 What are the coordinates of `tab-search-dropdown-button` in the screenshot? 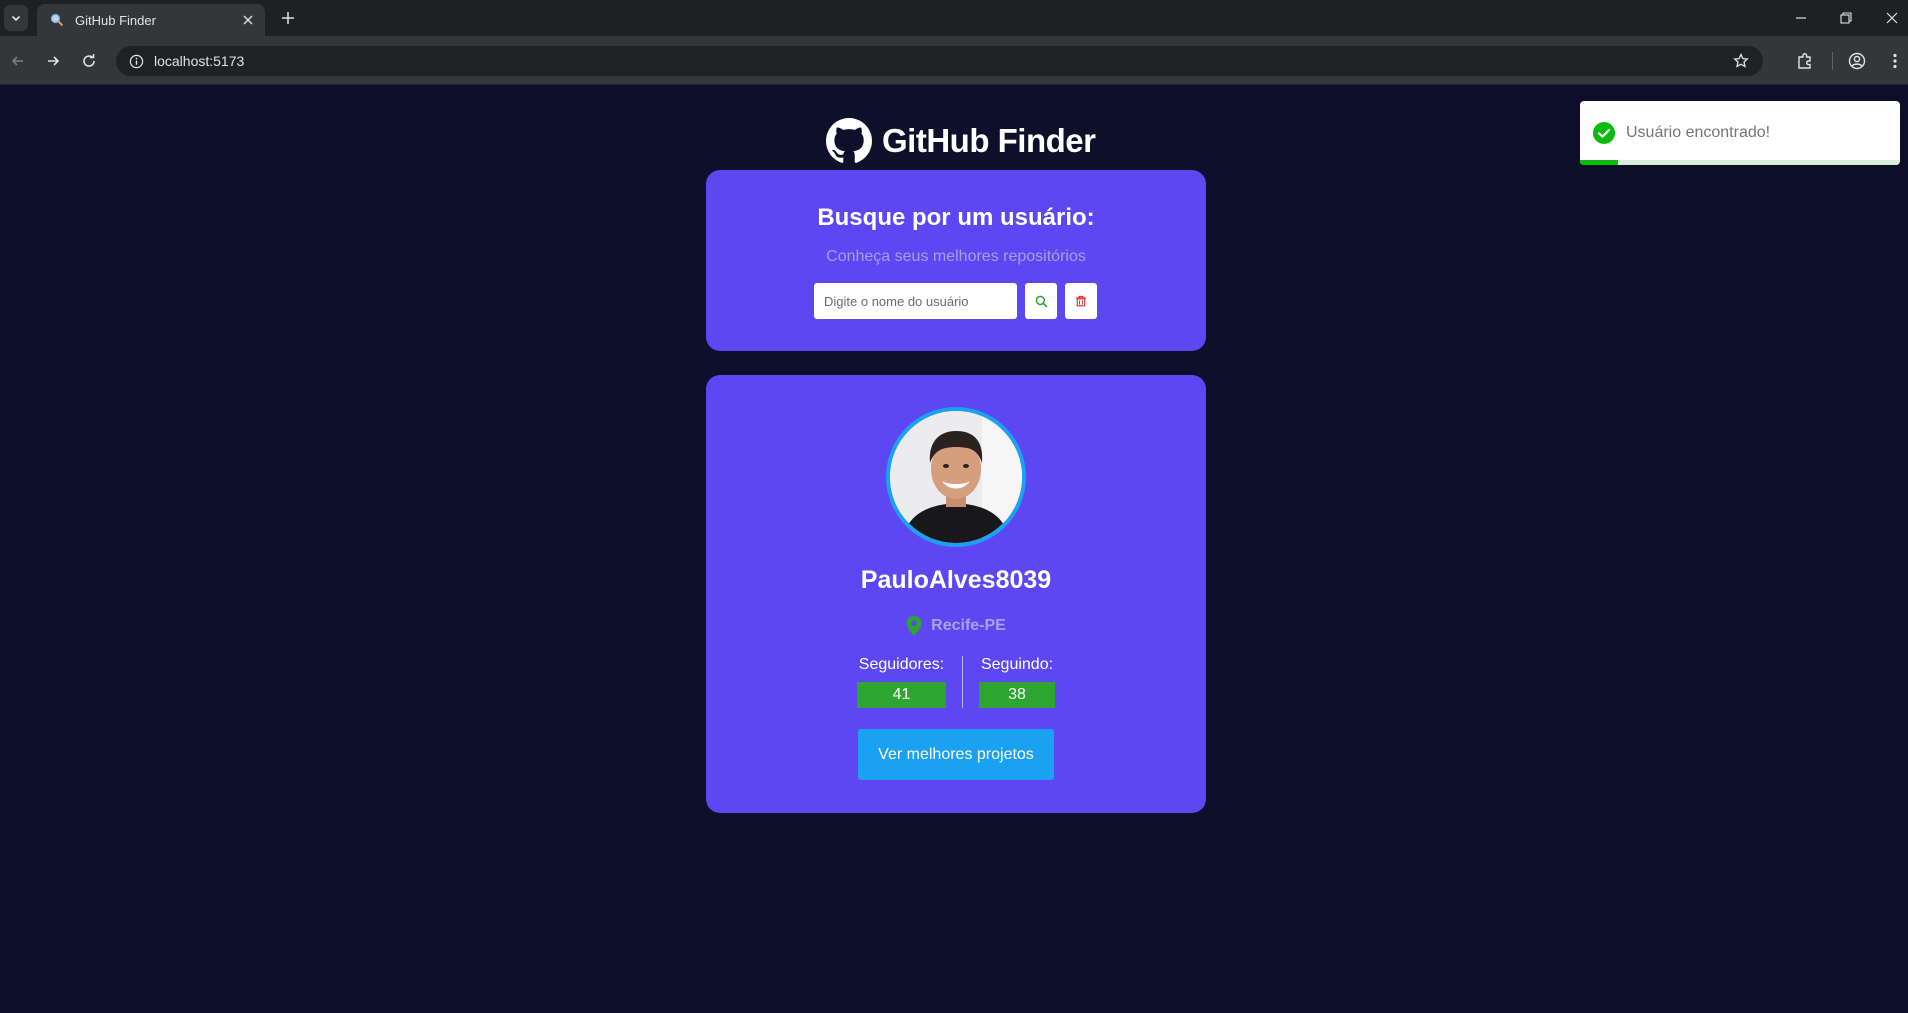 It's located at (16, 18).